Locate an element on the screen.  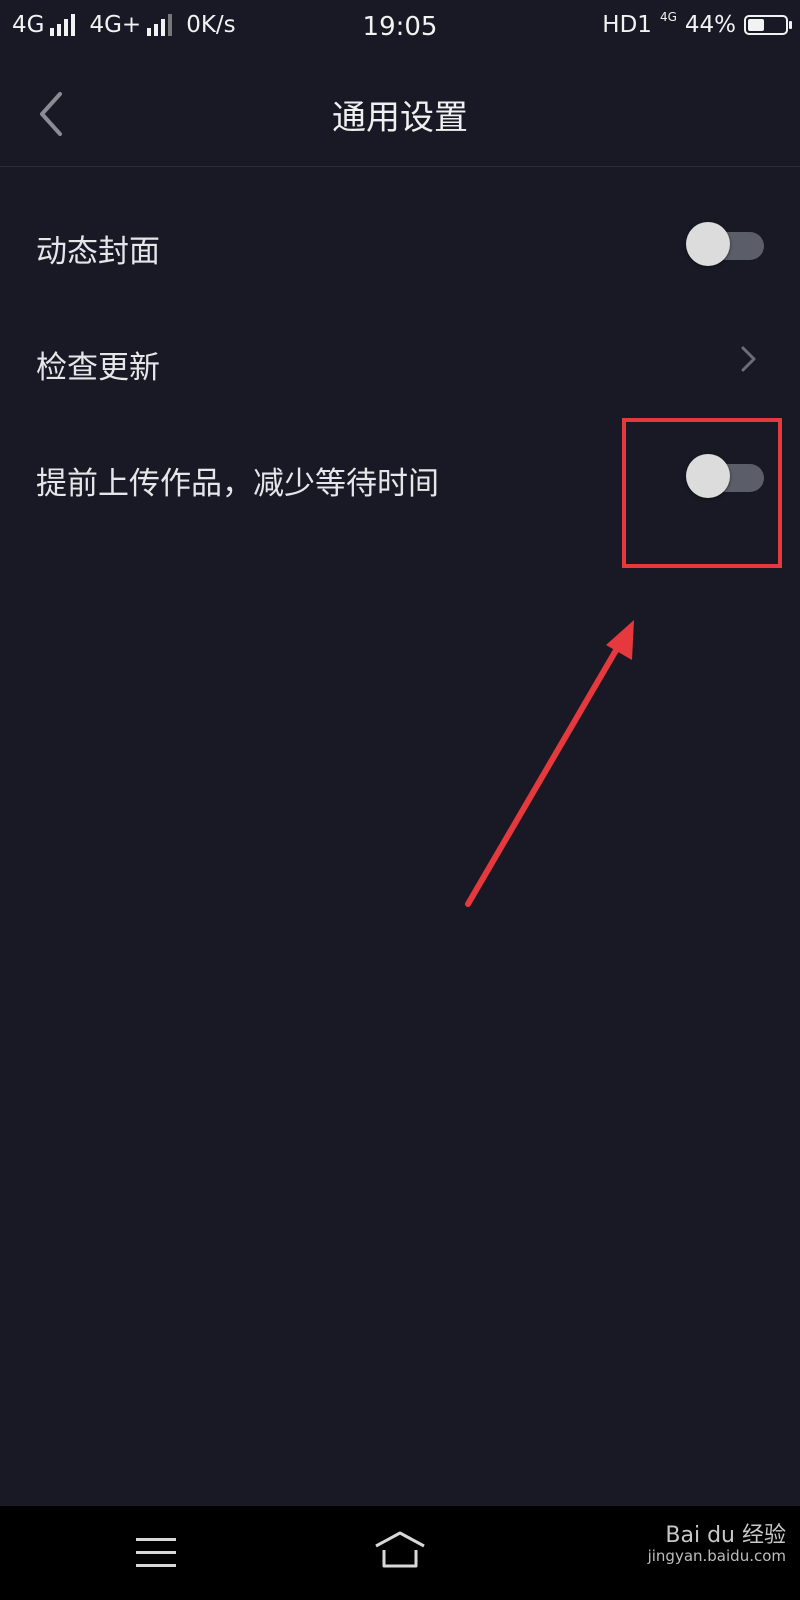
page-title: 通用设置 is located at coordinates (400, 118).